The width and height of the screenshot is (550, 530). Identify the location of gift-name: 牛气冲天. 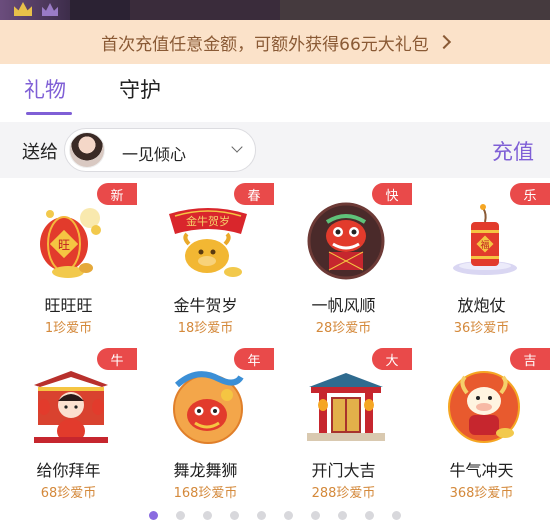
(481, 470).